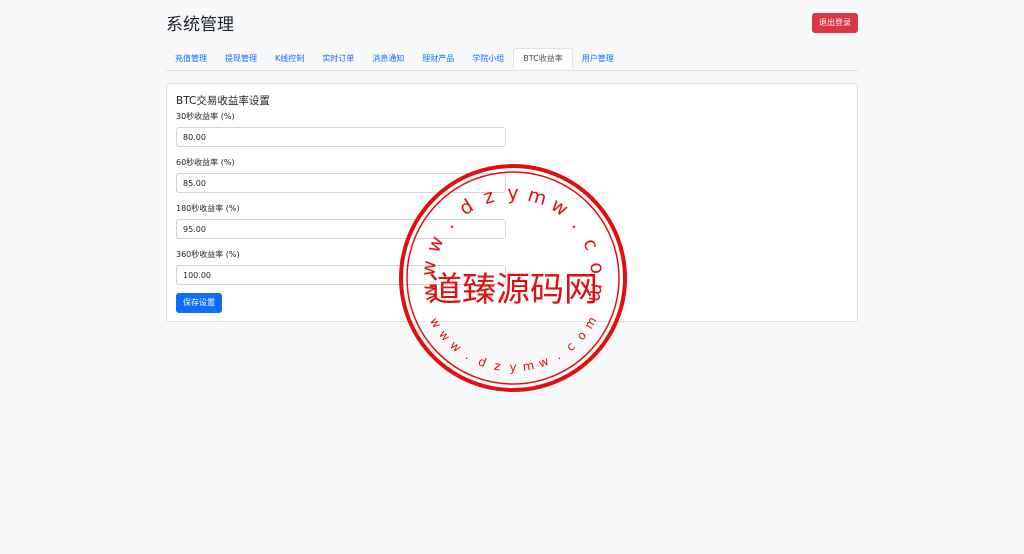 Image resolution: width=1024 pixels, height=554 pixels. I want to click on tab-kline: K线控制, so click(289, 58).